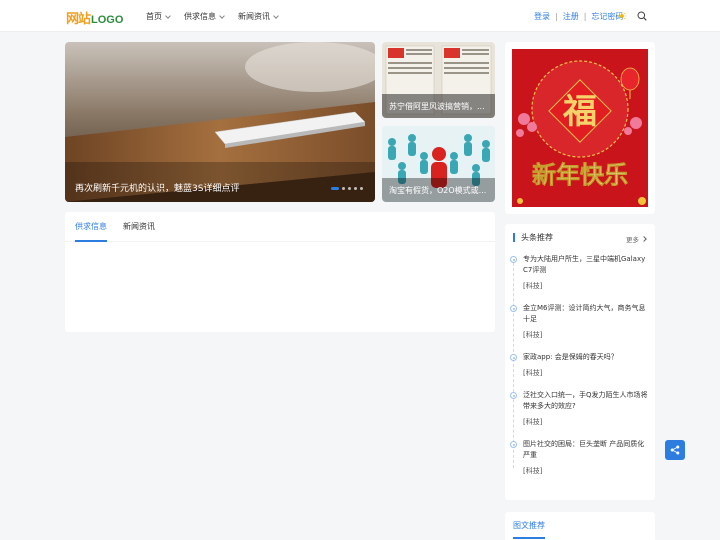 The width and height of the screenshot is (720, 540). What do you see at coordinates (579, 112) in the screenshot?
I see `banner-fu-char: 福` at bounding box center [579, 112].